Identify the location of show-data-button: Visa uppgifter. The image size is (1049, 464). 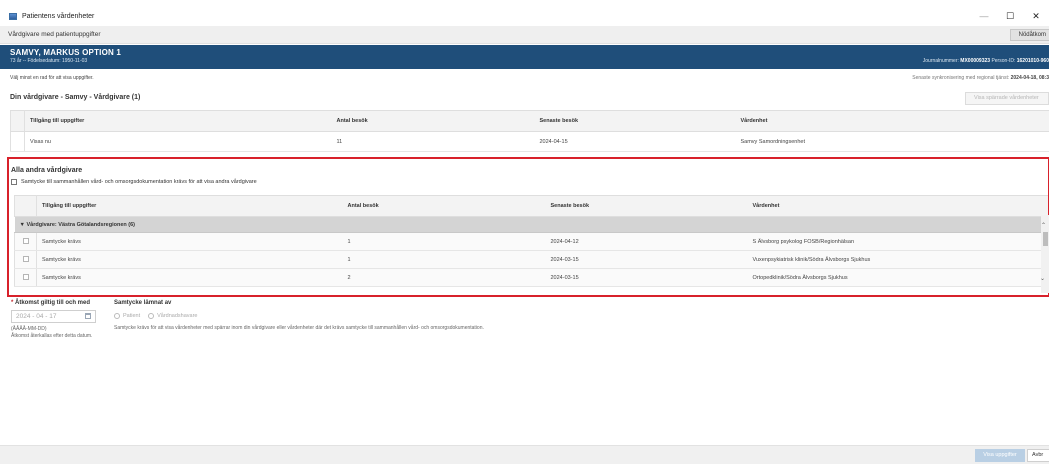
(1000, 455).